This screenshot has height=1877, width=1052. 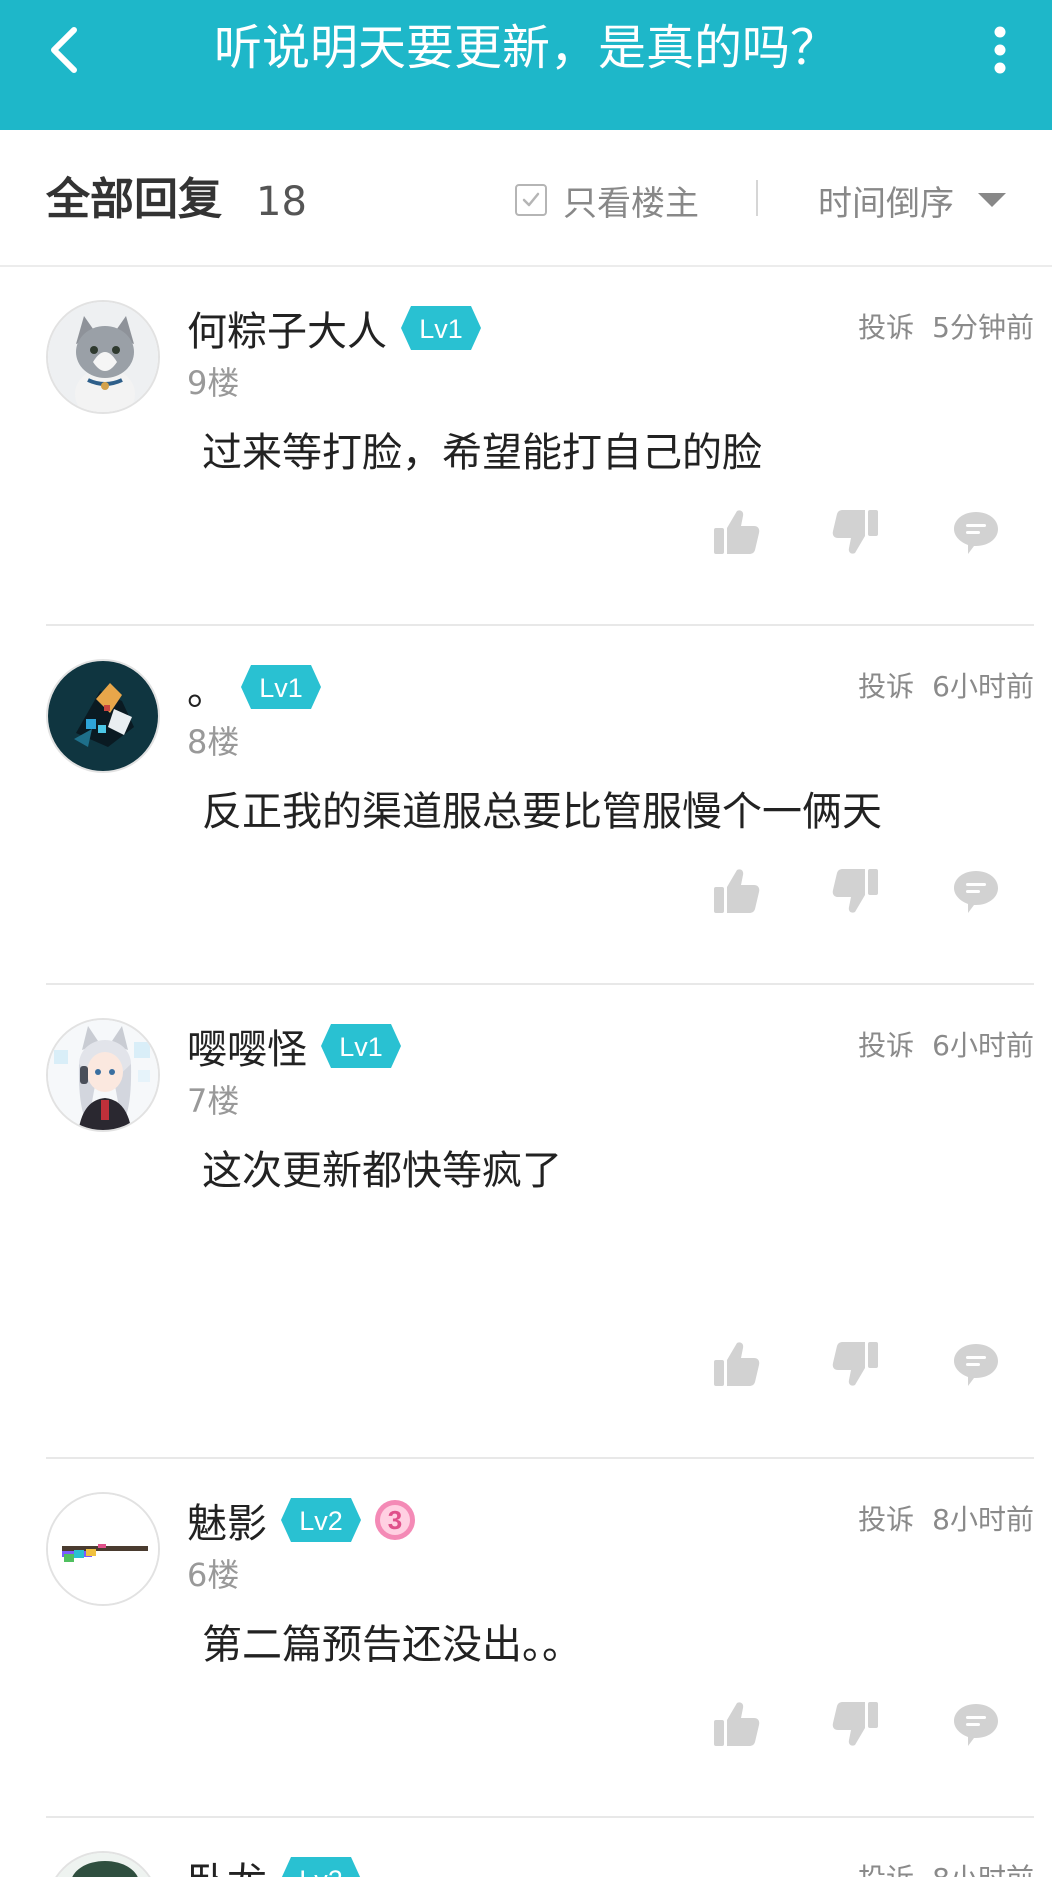 What do you see at coordinates (392, 1645) in the screenshot?
I see `reply-content: 第二篇预告还没出。。` at bounding box center [392, 1645].